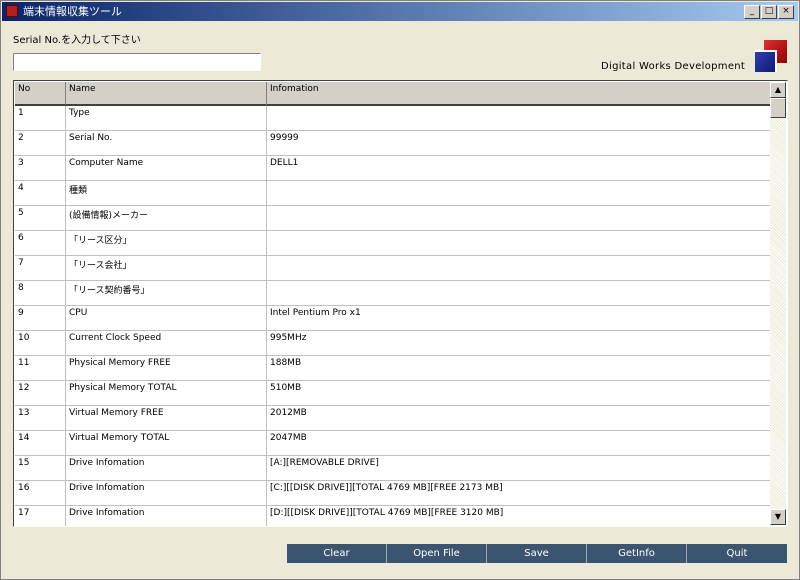  Describe the element at coordinates (166, 318) in the screenshot. I see `cell-name: CPU` at that location.